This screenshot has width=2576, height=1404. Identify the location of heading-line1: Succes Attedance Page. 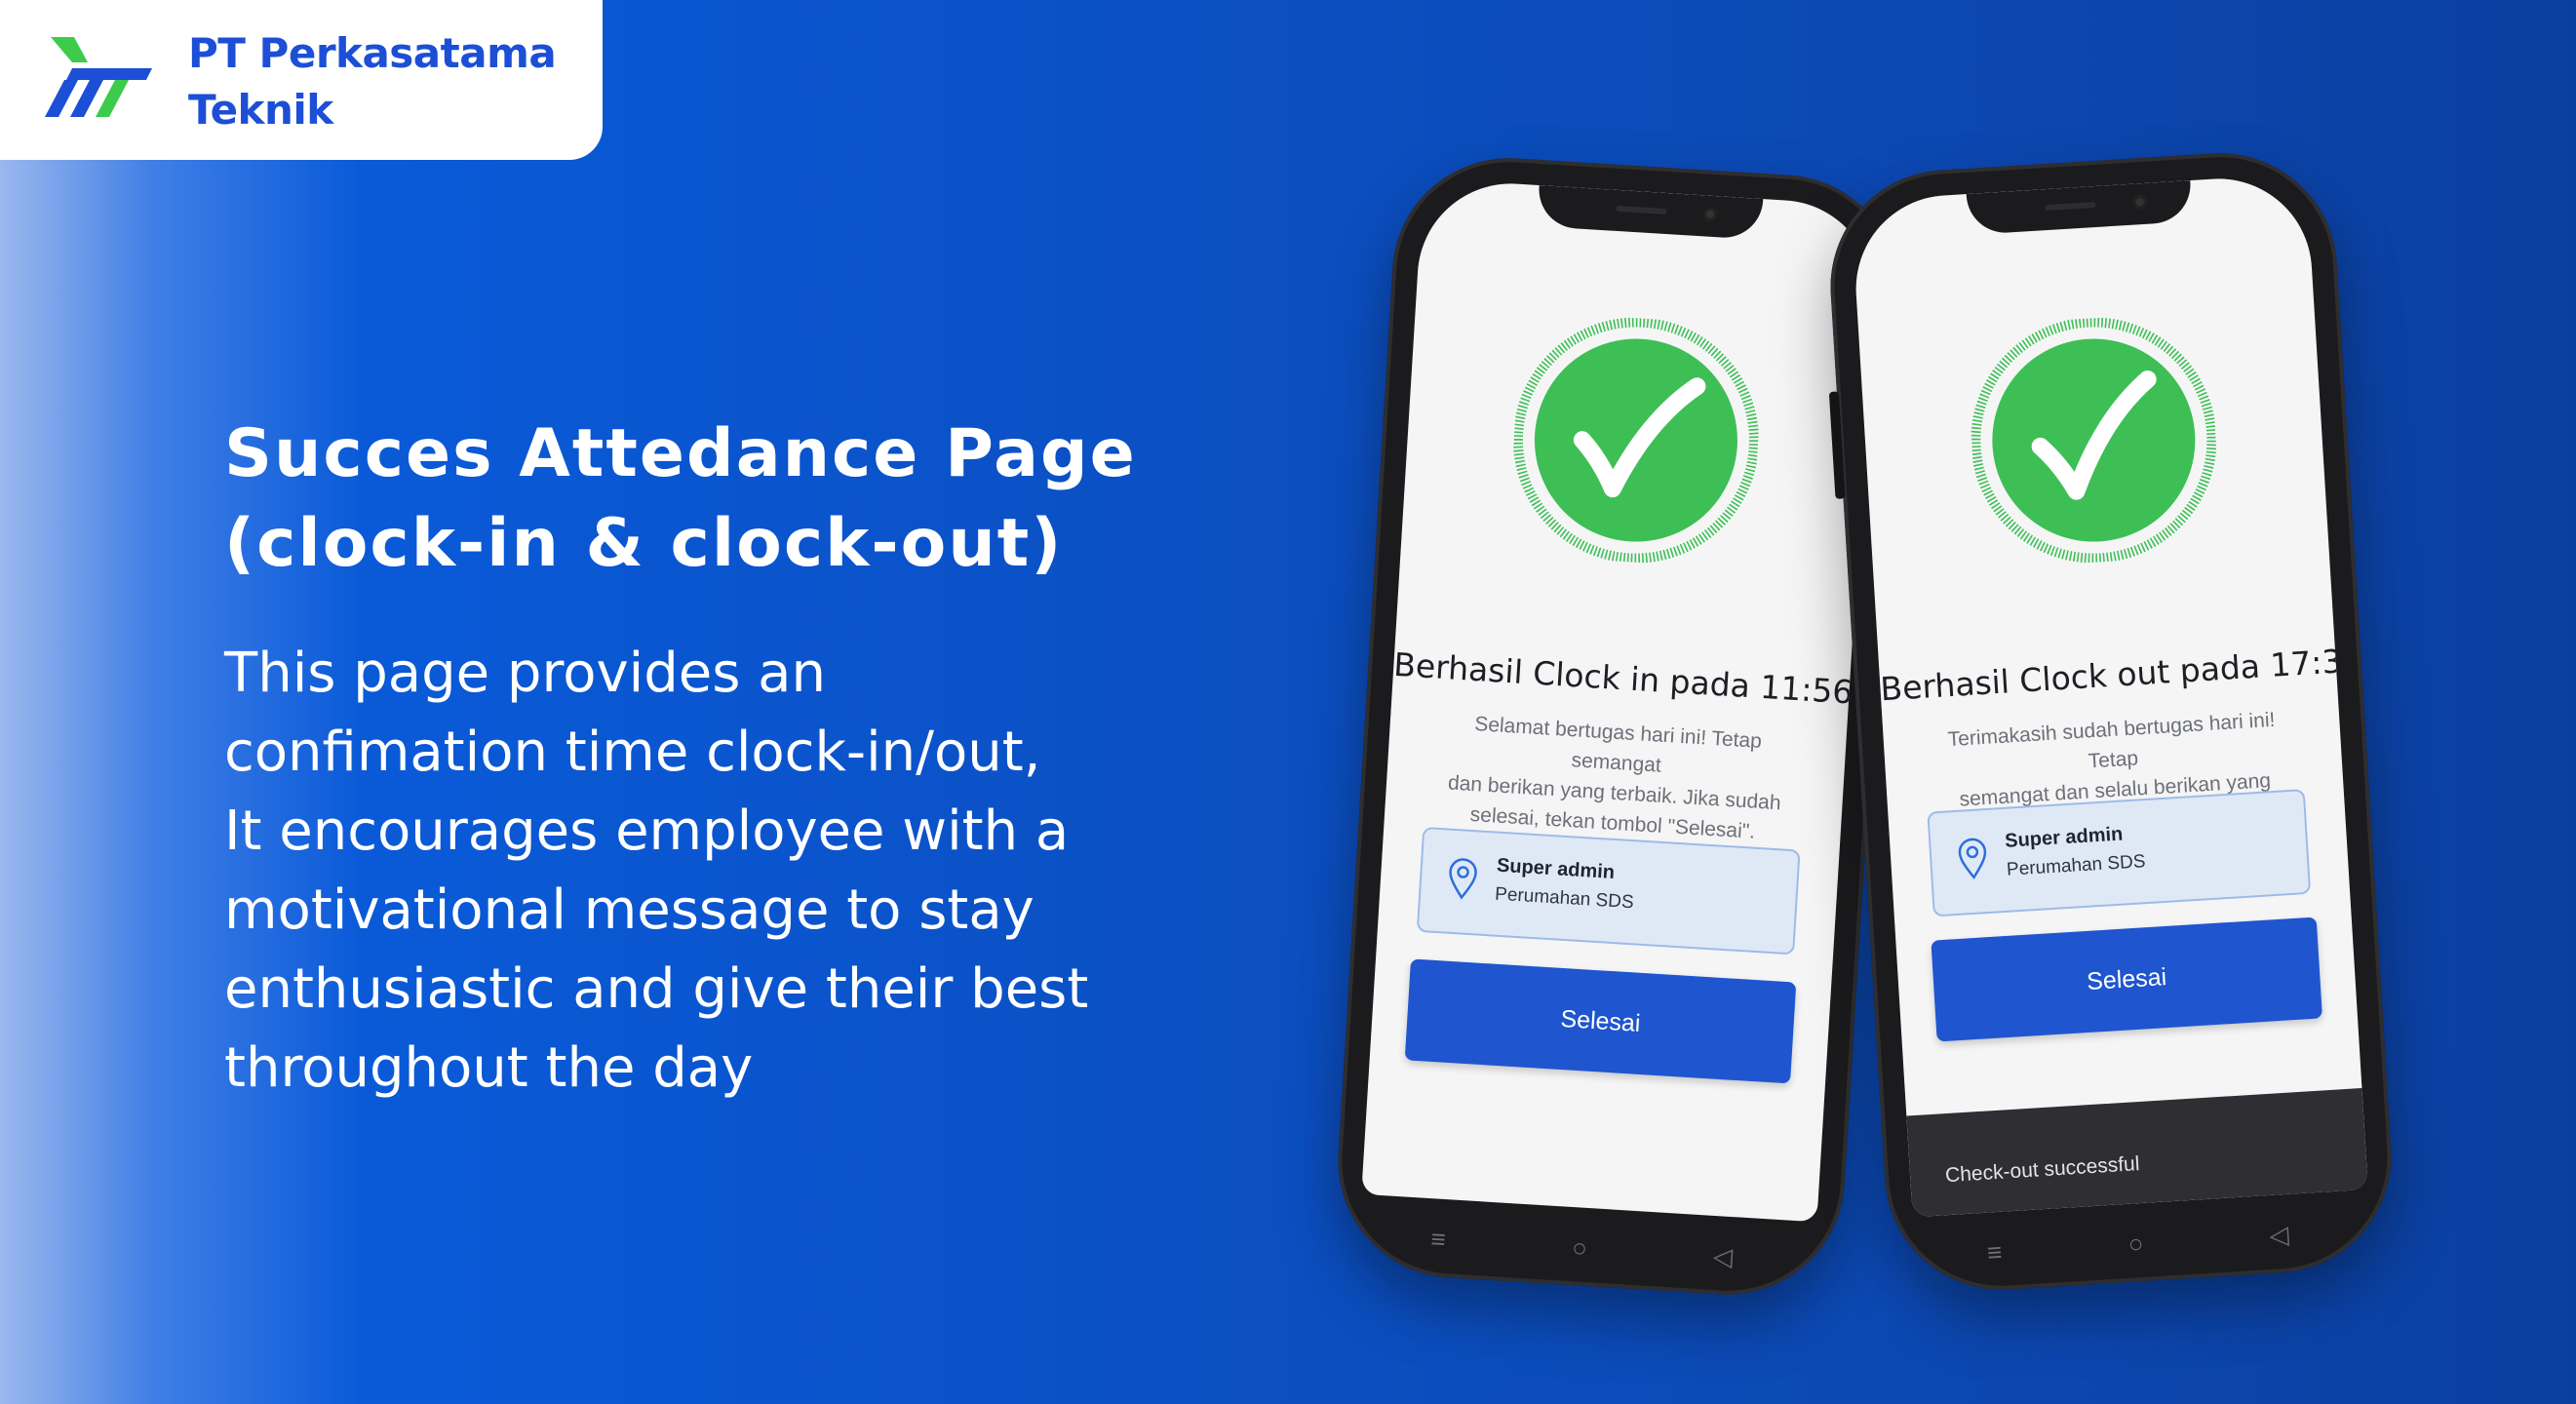
(680, 453).